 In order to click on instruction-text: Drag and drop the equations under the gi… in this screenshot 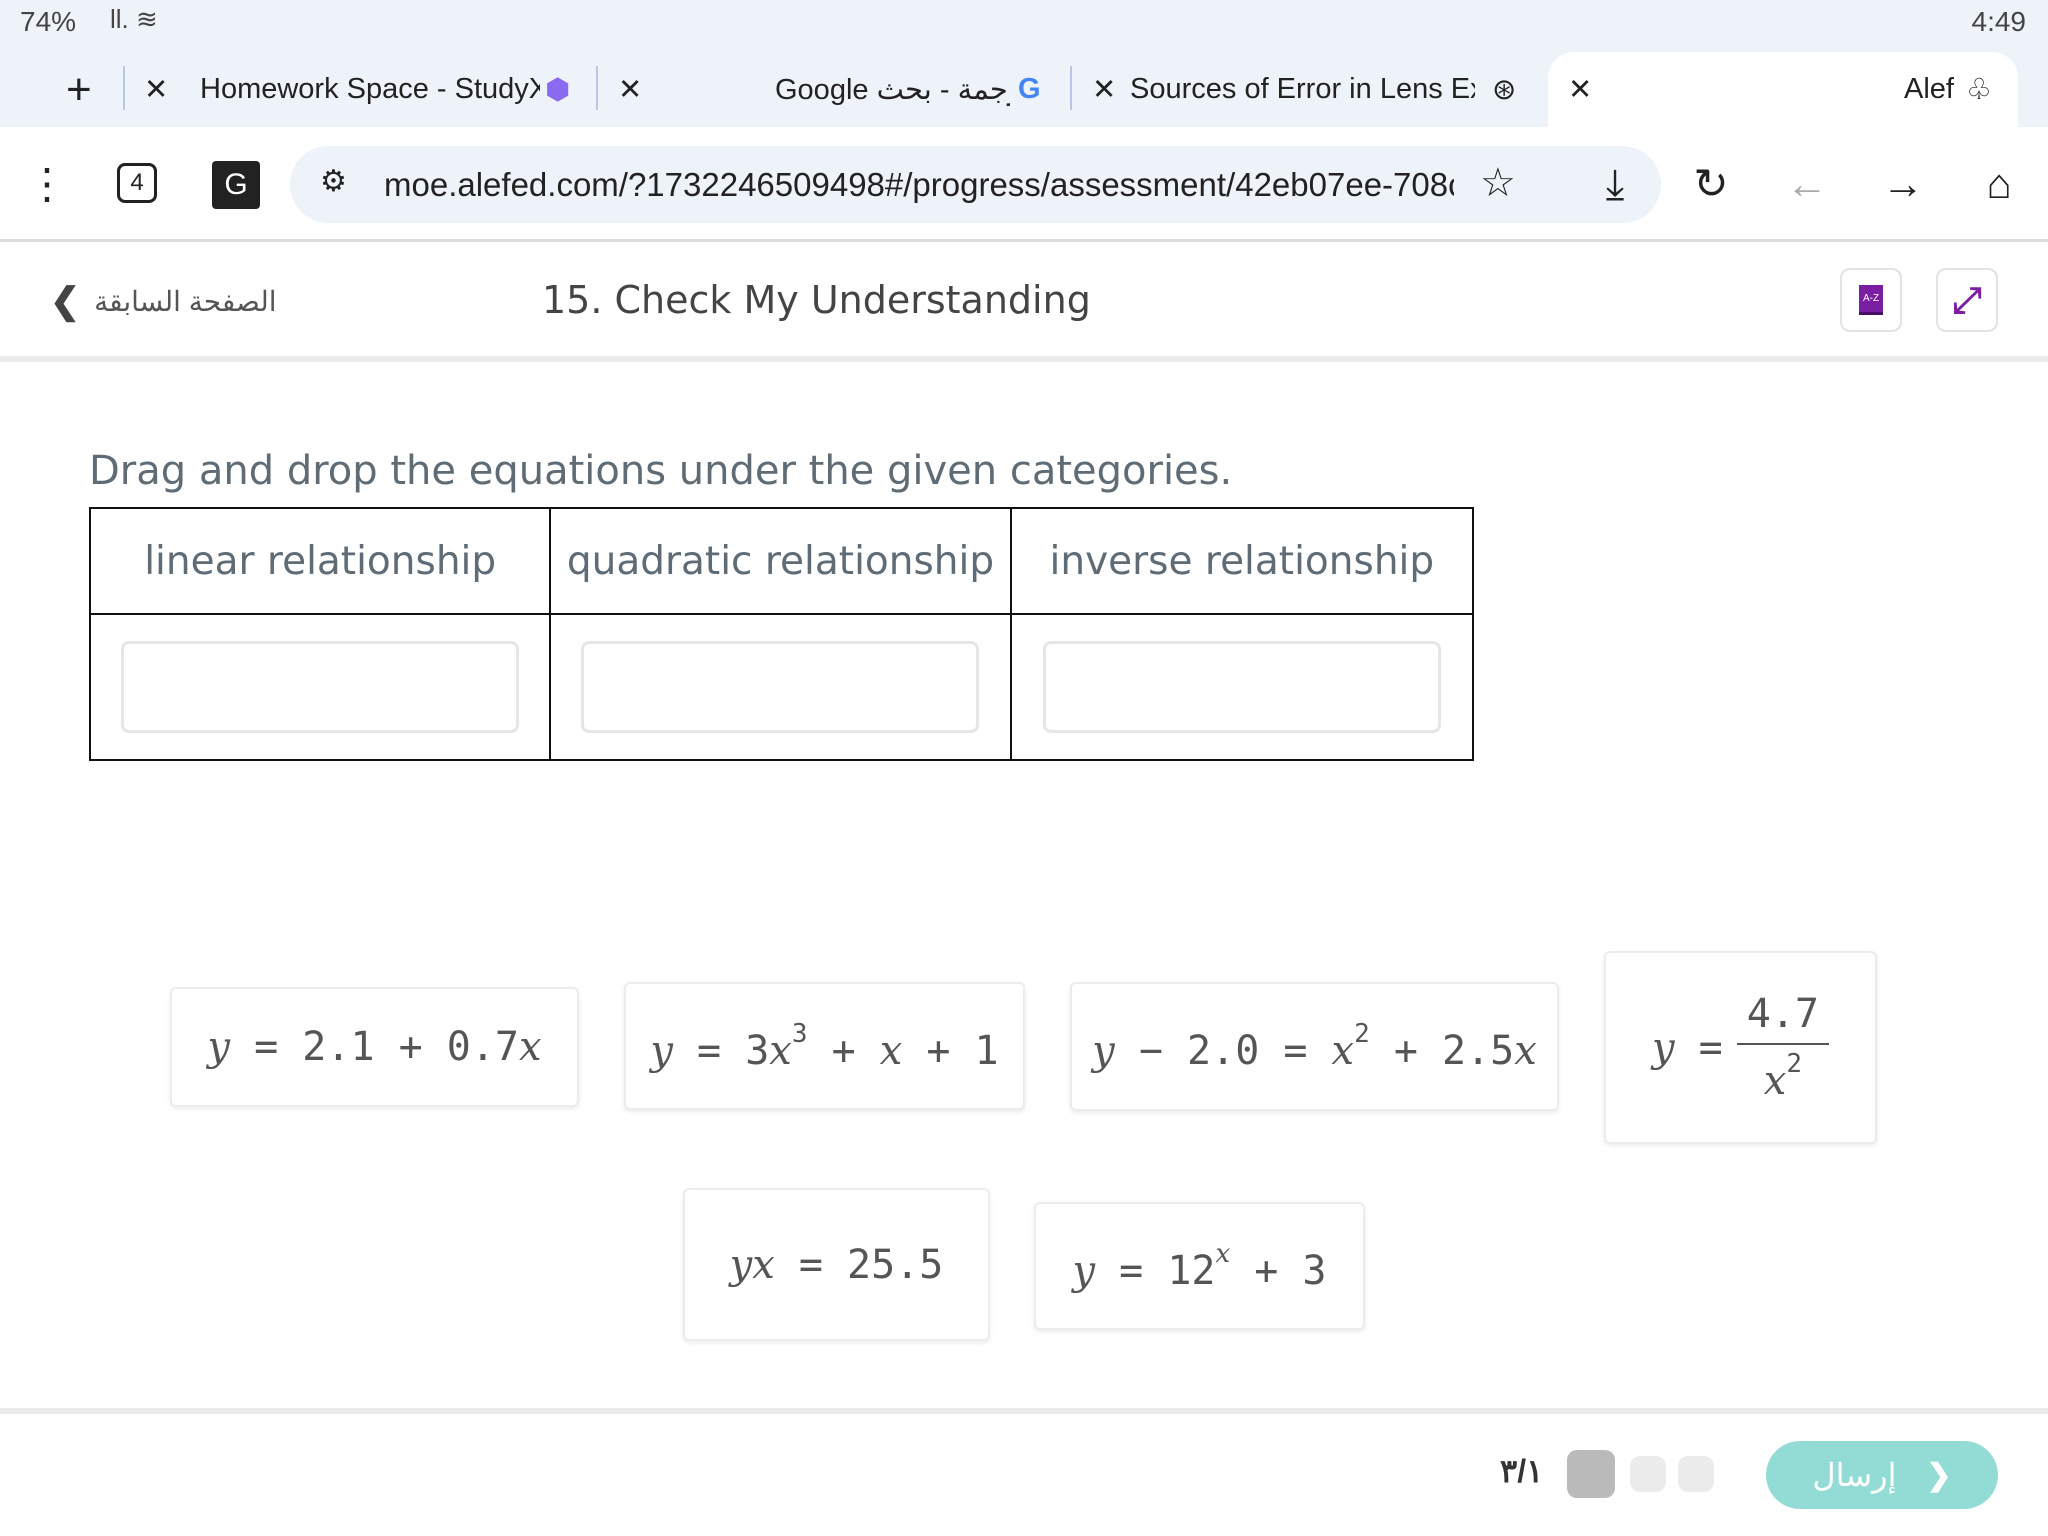, I will do `click(661, 471)`.